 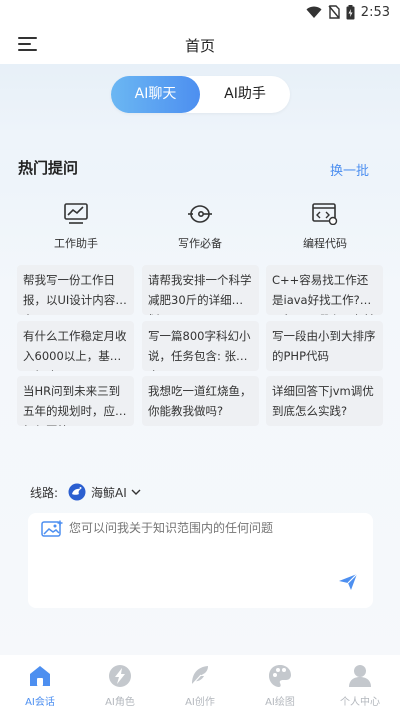 What do you see at coordinates (324, 290) in the screenshot?
I see `question-card: C++容易找工作还是iava好找工作?c++和java哪个更有前途` at bounding box center [324, 290].